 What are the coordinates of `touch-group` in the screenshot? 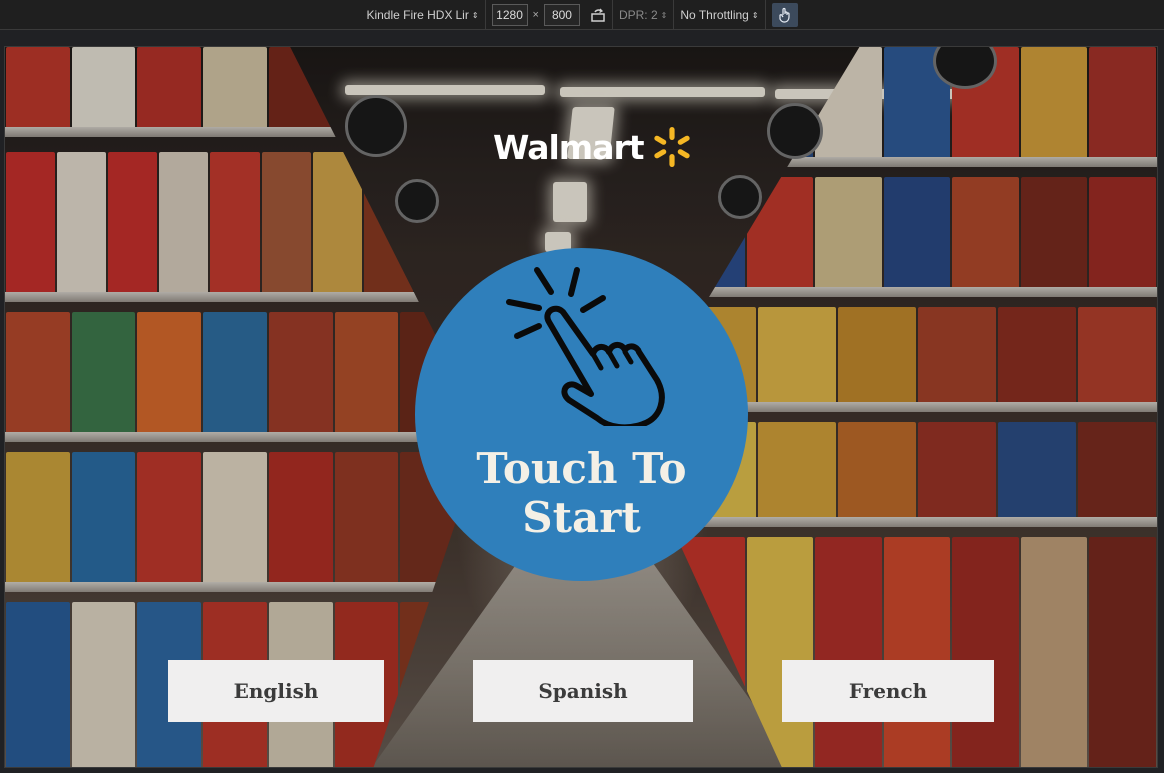 It's located at (785, 15).